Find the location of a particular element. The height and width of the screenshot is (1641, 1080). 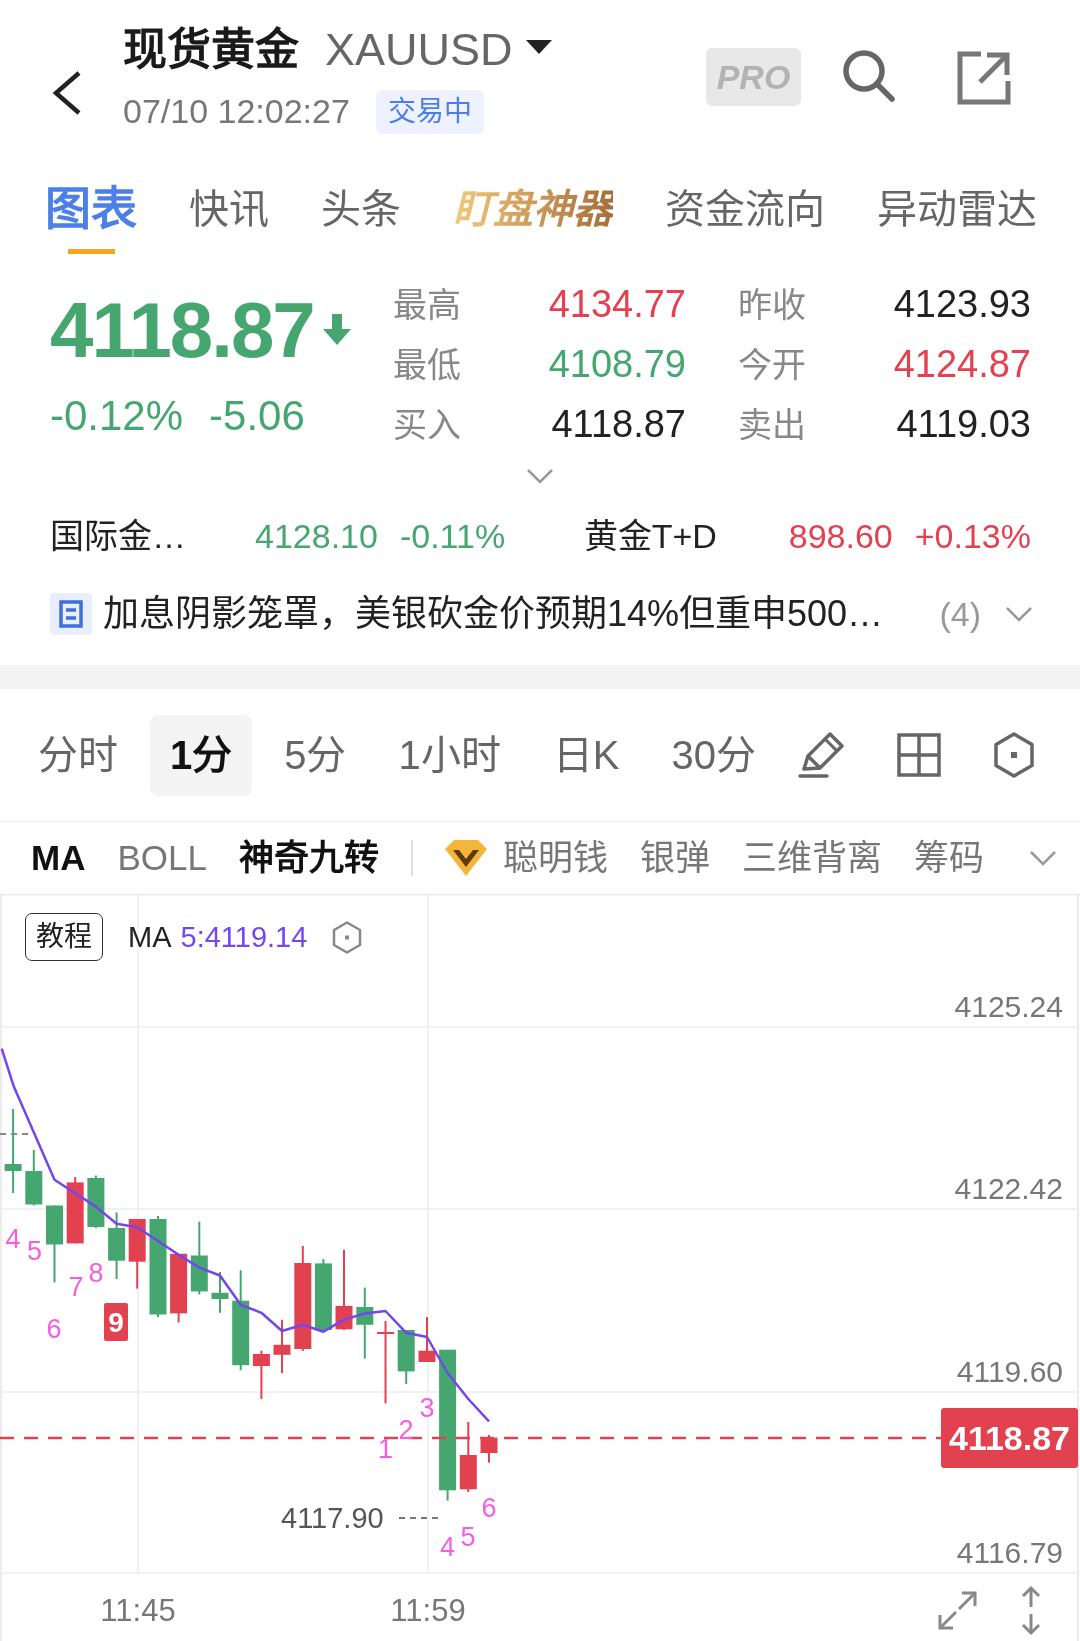

market-price: 4128.10 is located at coordinates (316, 536).